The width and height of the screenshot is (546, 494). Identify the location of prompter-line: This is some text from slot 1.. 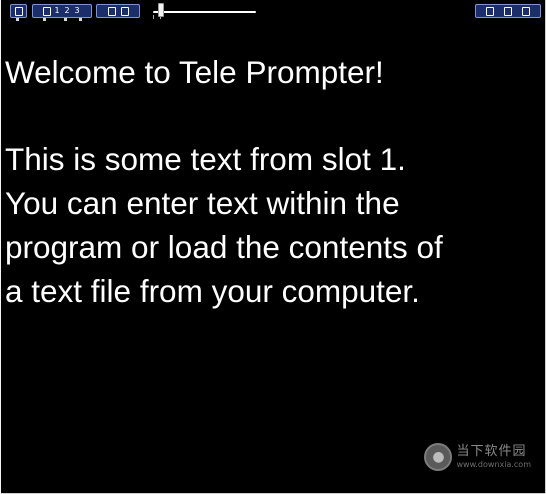
(205, 159).